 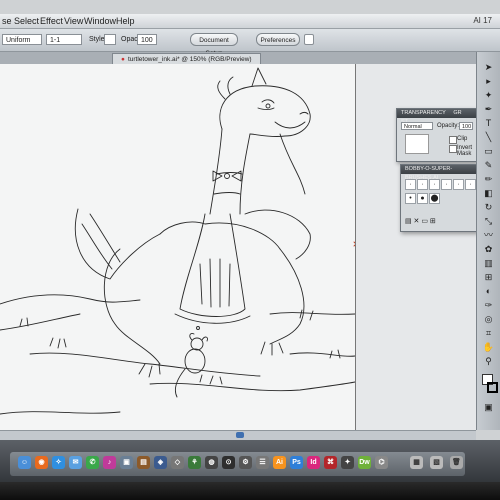 I want to click on iphoto-icon: ▣, so click(x=126, y=462).